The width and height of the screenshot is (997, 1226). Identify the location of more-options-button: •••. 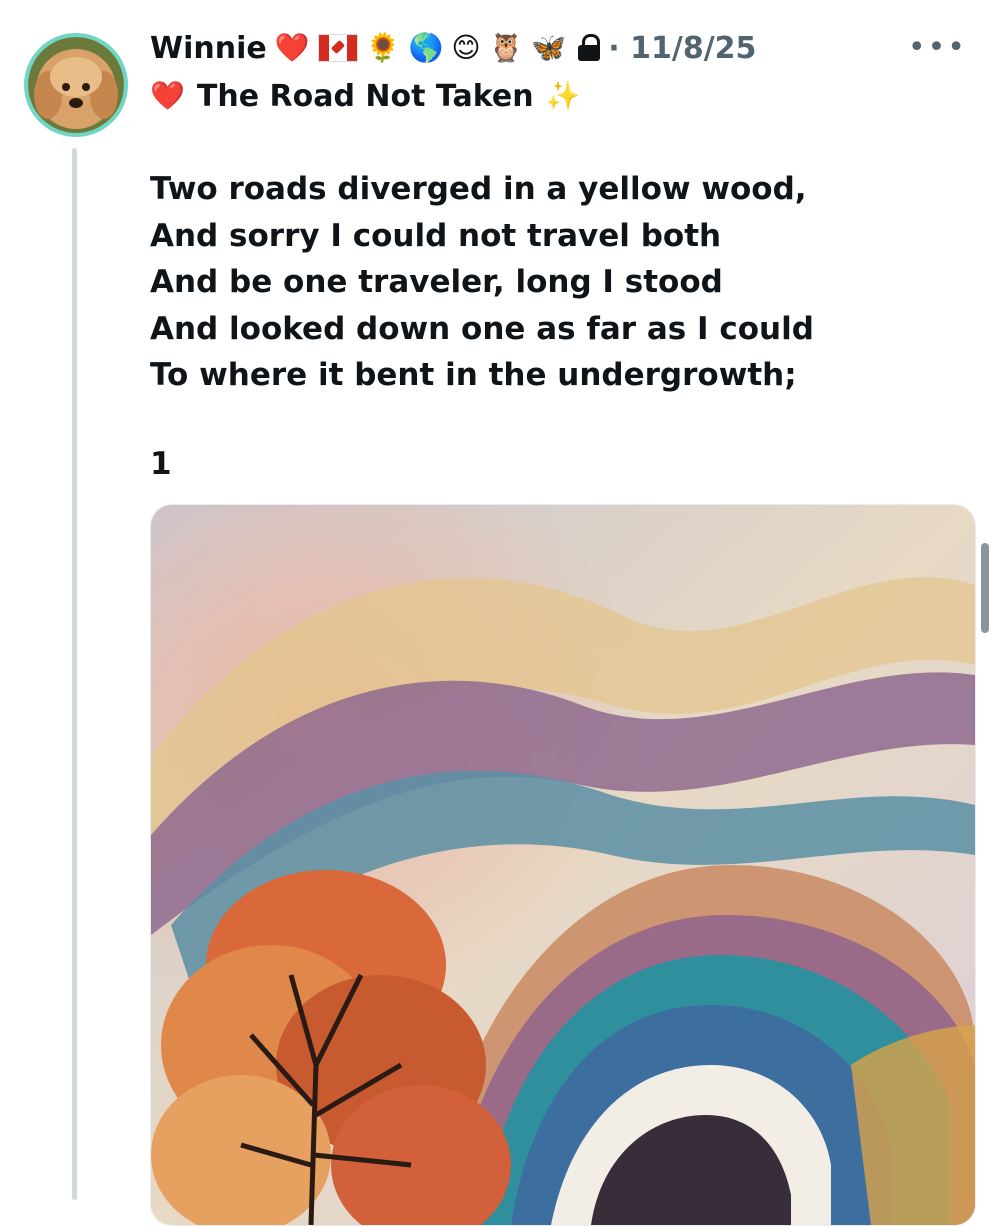
(937, 47).